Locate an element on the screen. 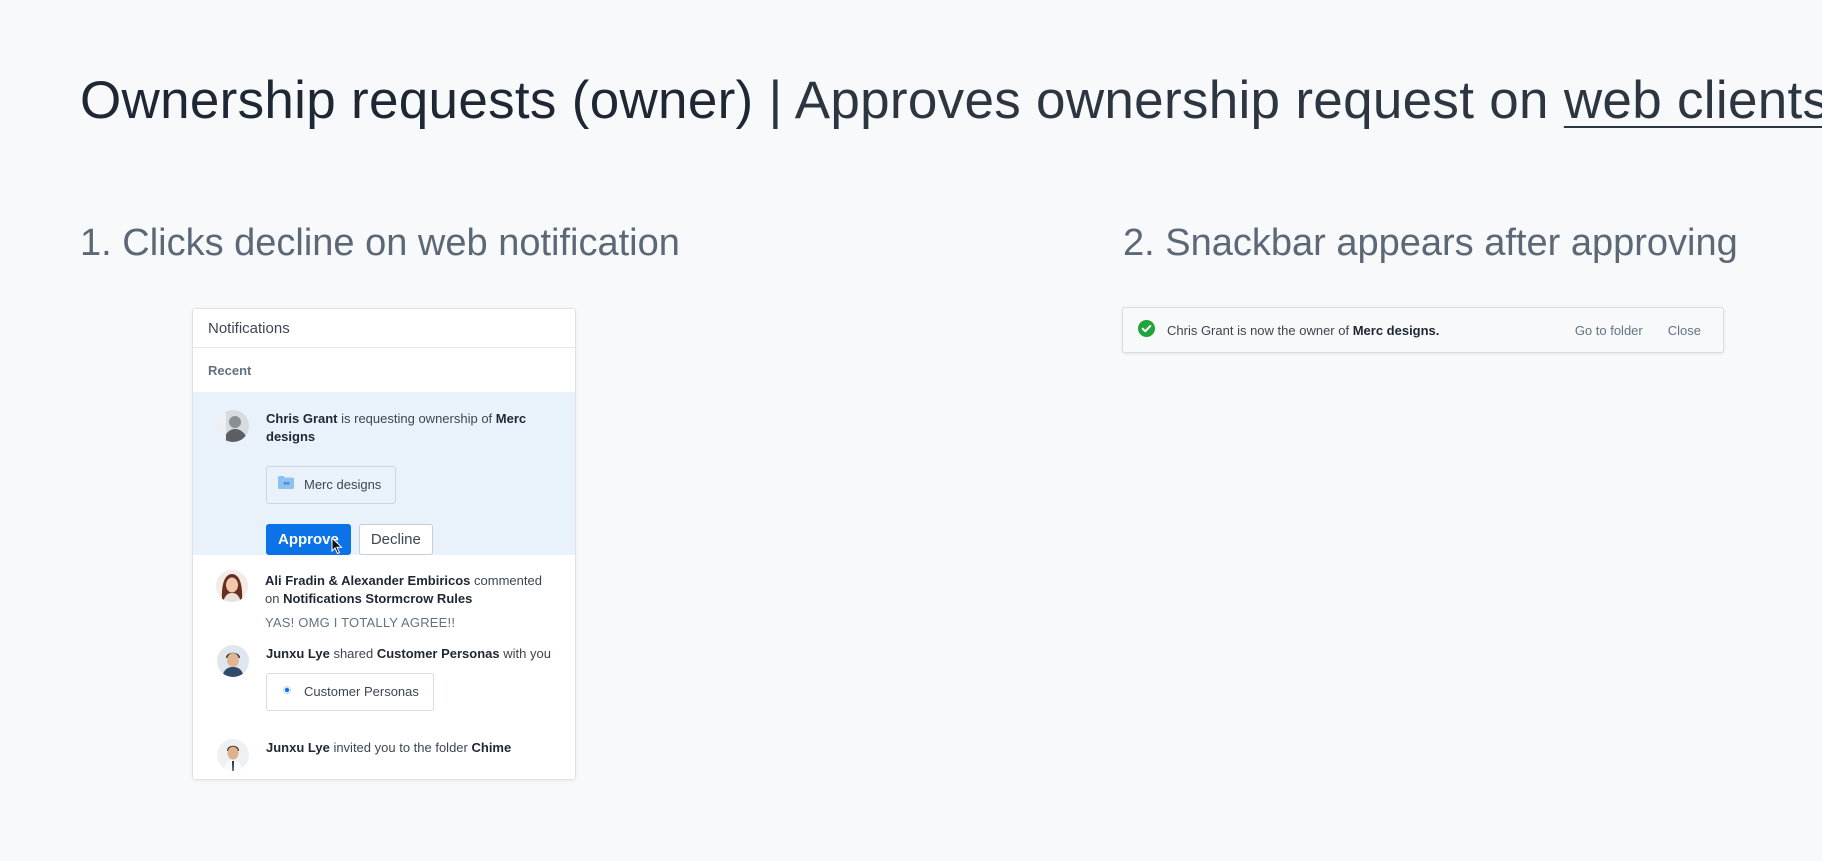 This screenshot has width=1822, height=861. notifications-header: Notifications is located at coordinates (384, 328).